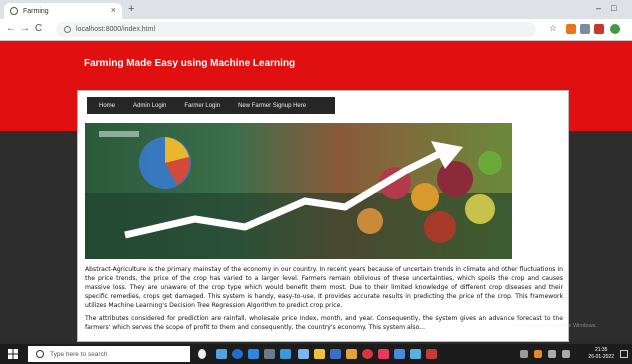 This screenshot has height=364, width=632. What do you see at coordinates (79, 354) in the screenshot?
I see `search-placeholder: Type here to search` at bounding box center [79, 354].